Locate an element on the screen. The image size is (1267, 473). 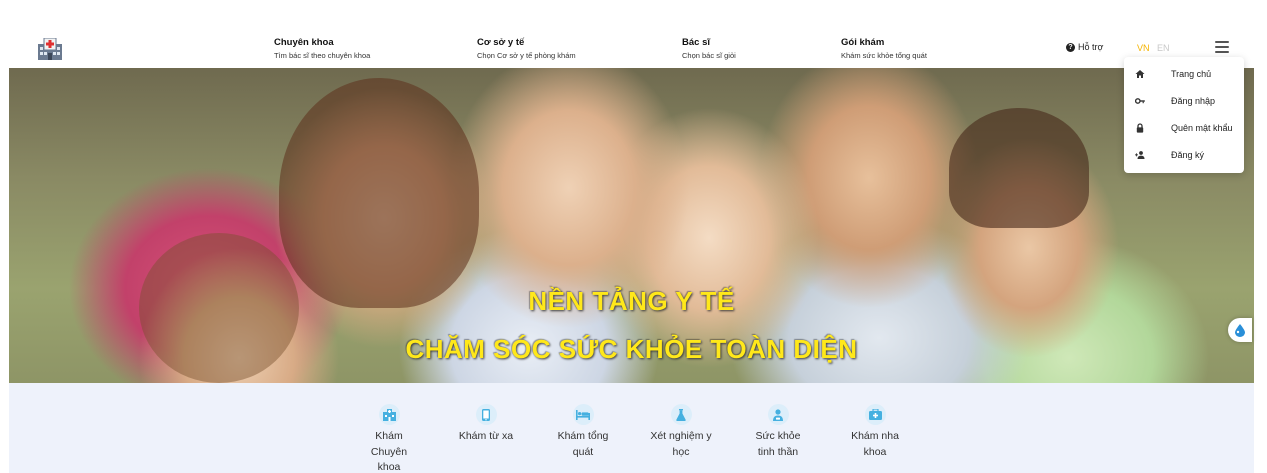
menu-item-register: Đăng ký is located at coordinates (1184, 155).